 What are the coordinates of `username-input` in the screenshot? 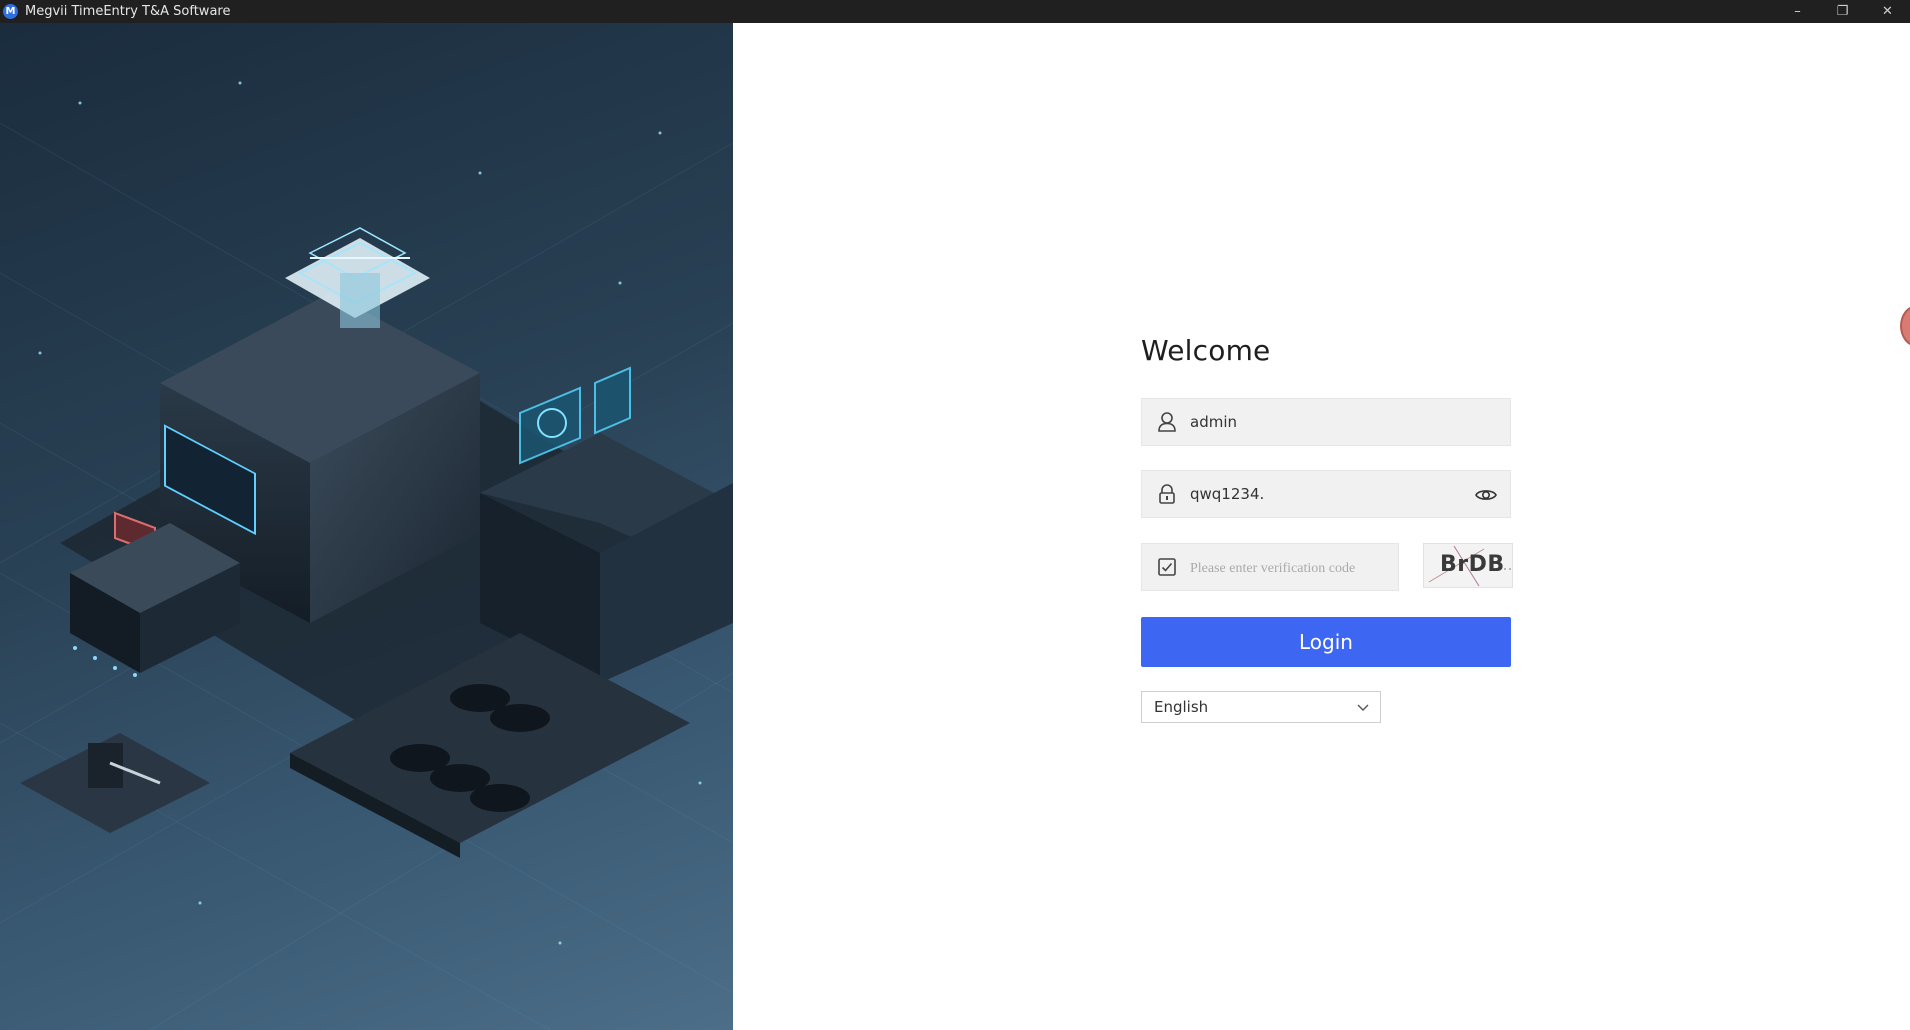 It's located at (1315, 422).